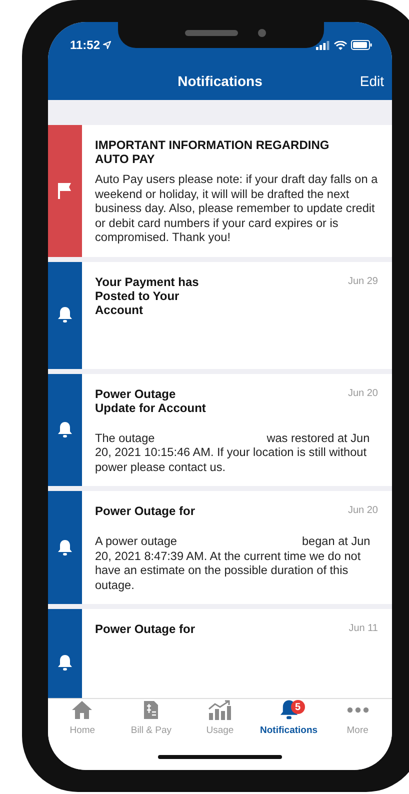 This screenshot has height=794, width=409. What do you see at coordinates (220, 81) in the screenshot?
I see `screen-title: Notifications` at bounding box center [220, 81].